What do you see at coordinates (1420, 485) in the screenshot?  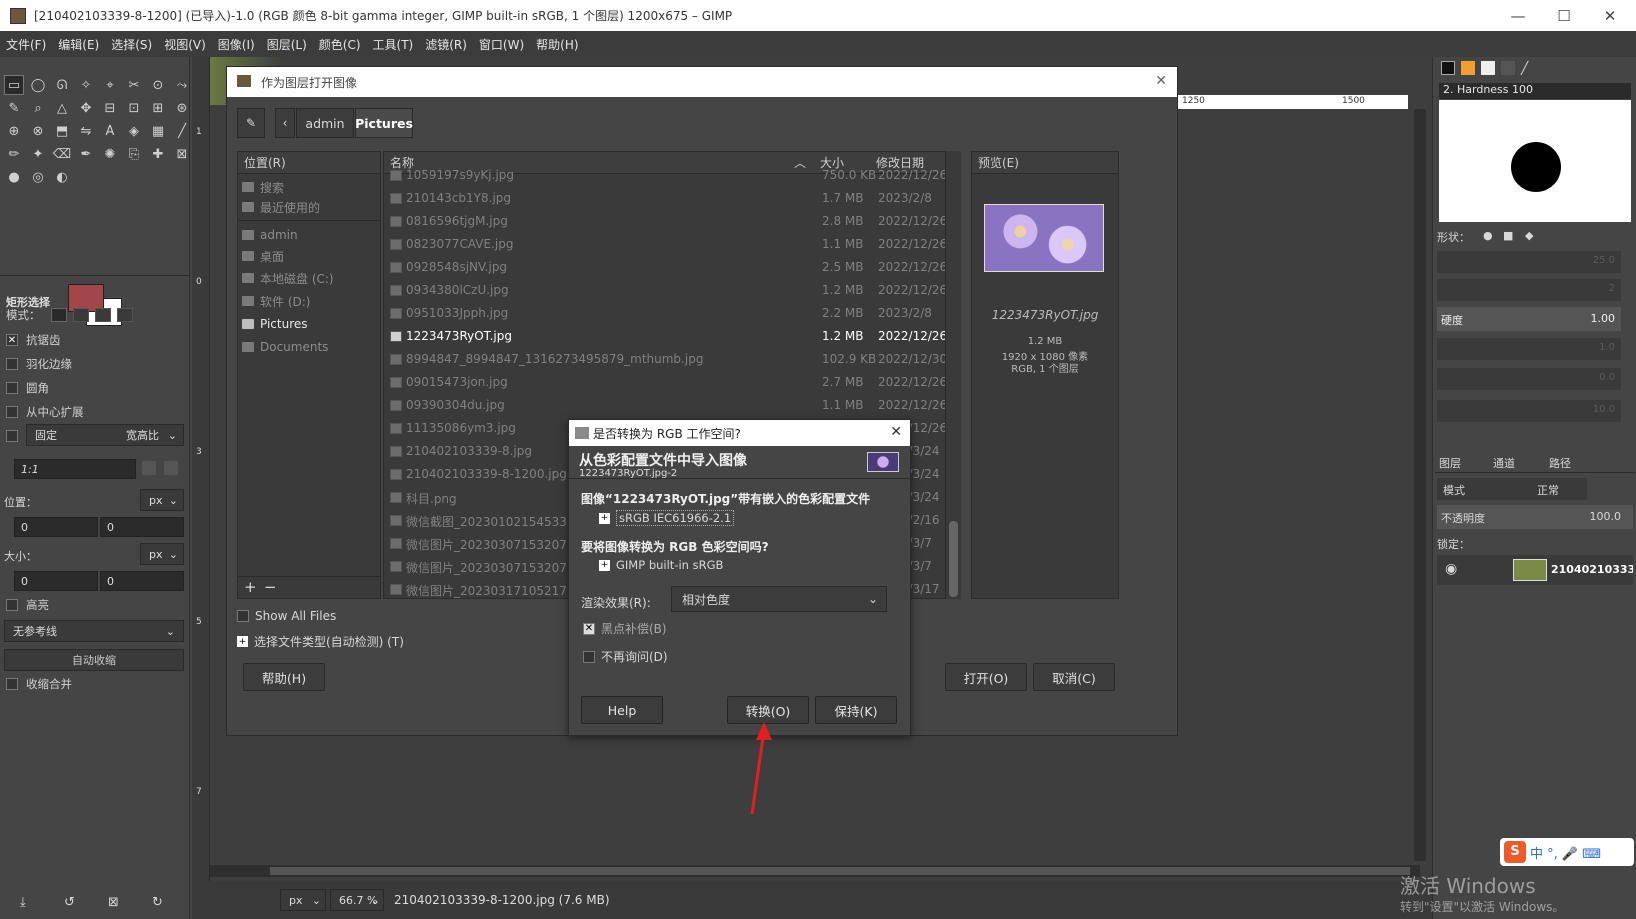 I see `vertical-scrollbar` at bounding box center [1420, 485].